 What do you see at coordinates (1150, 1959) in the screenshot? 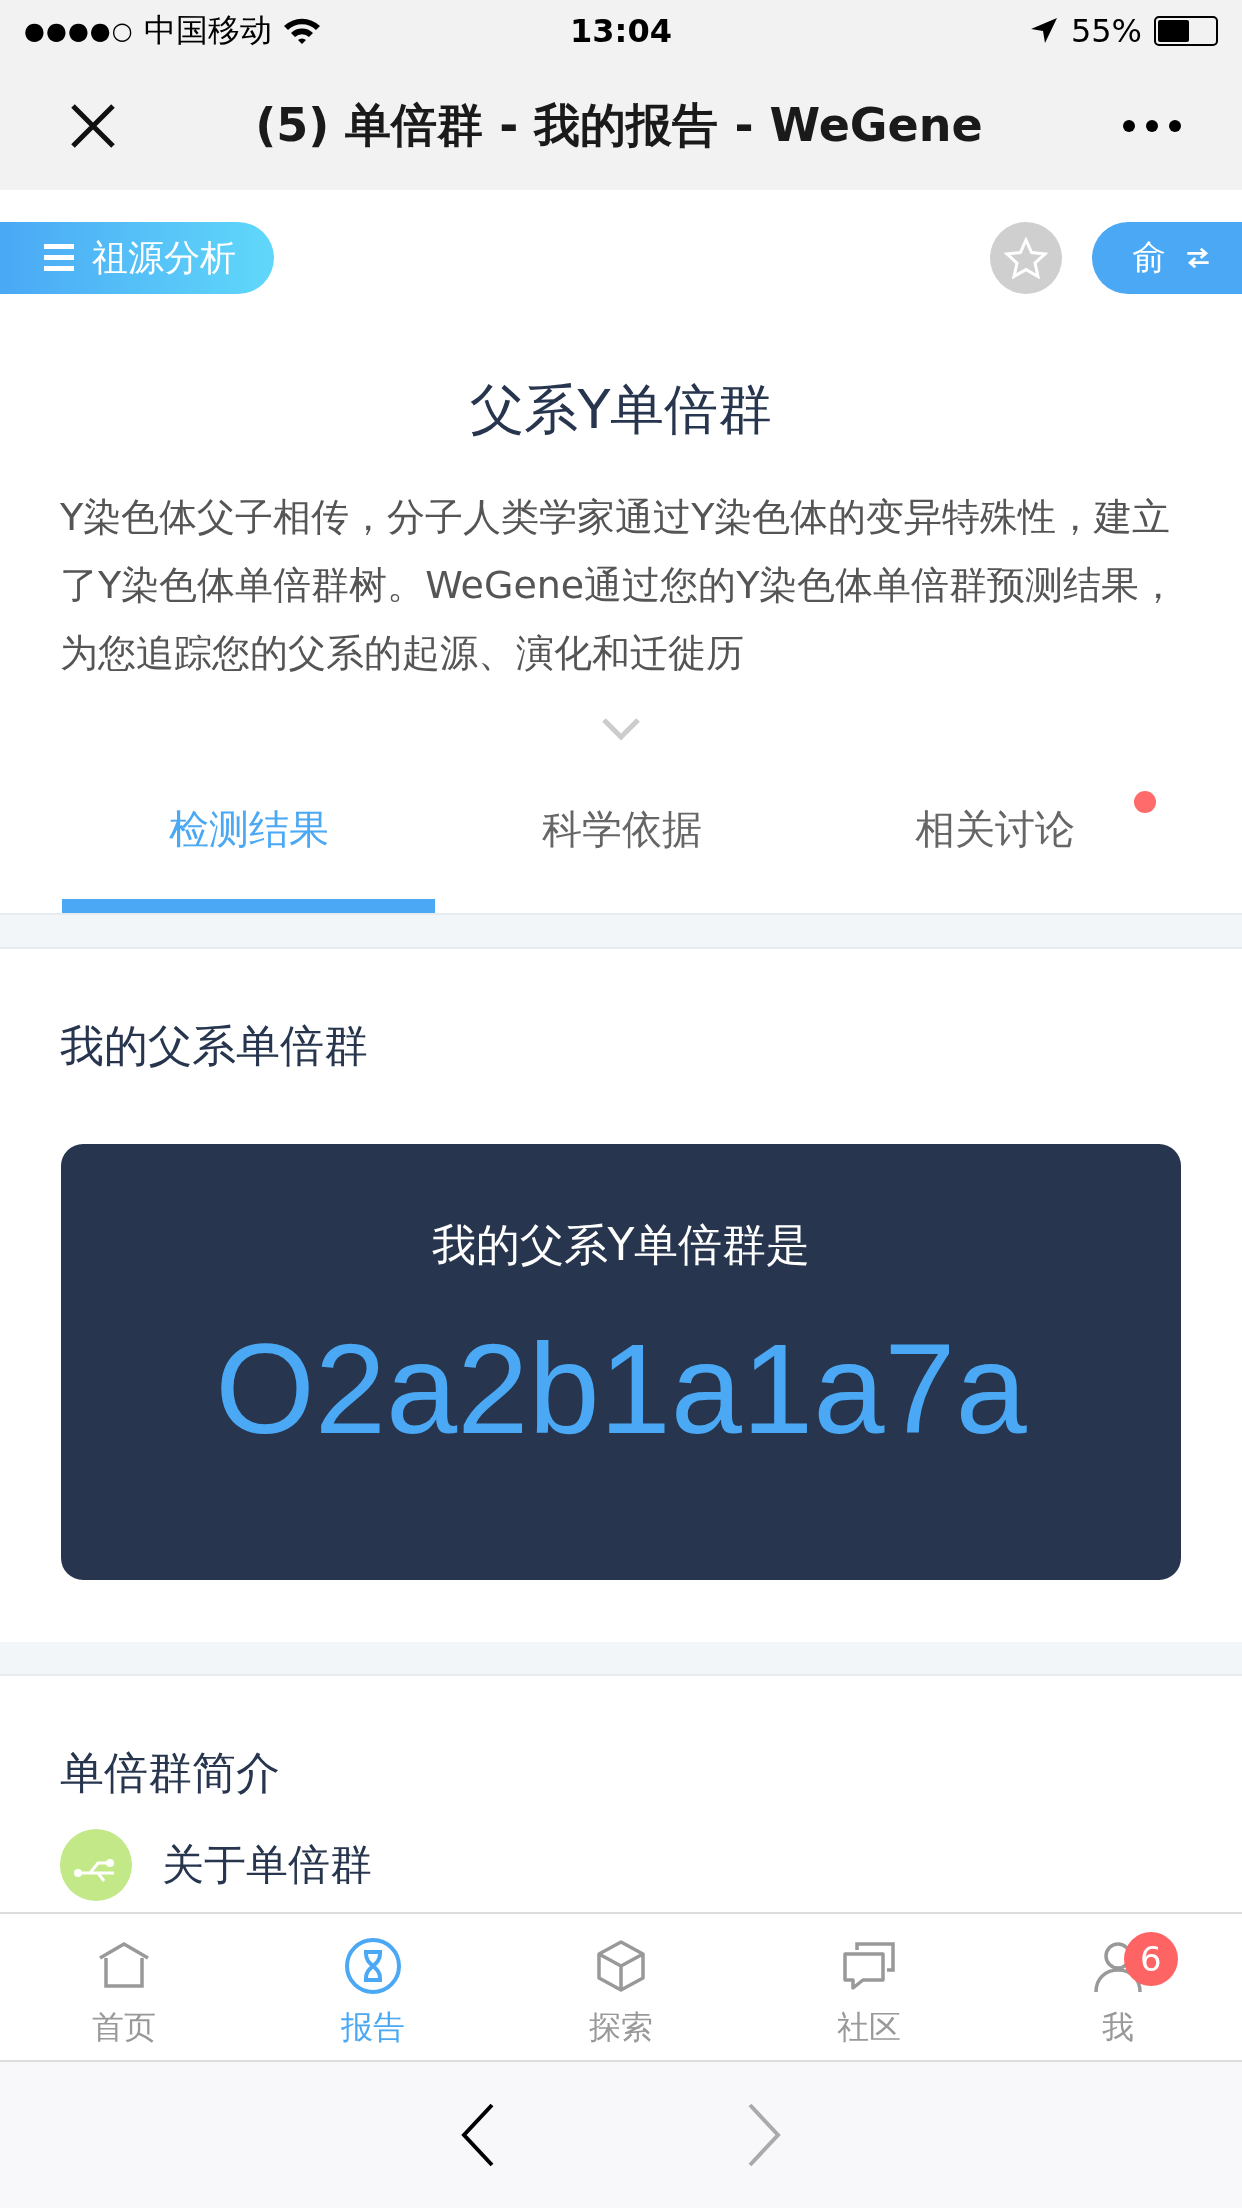
I see `notification-badge: 6` at bounding box center [1150, 1959].